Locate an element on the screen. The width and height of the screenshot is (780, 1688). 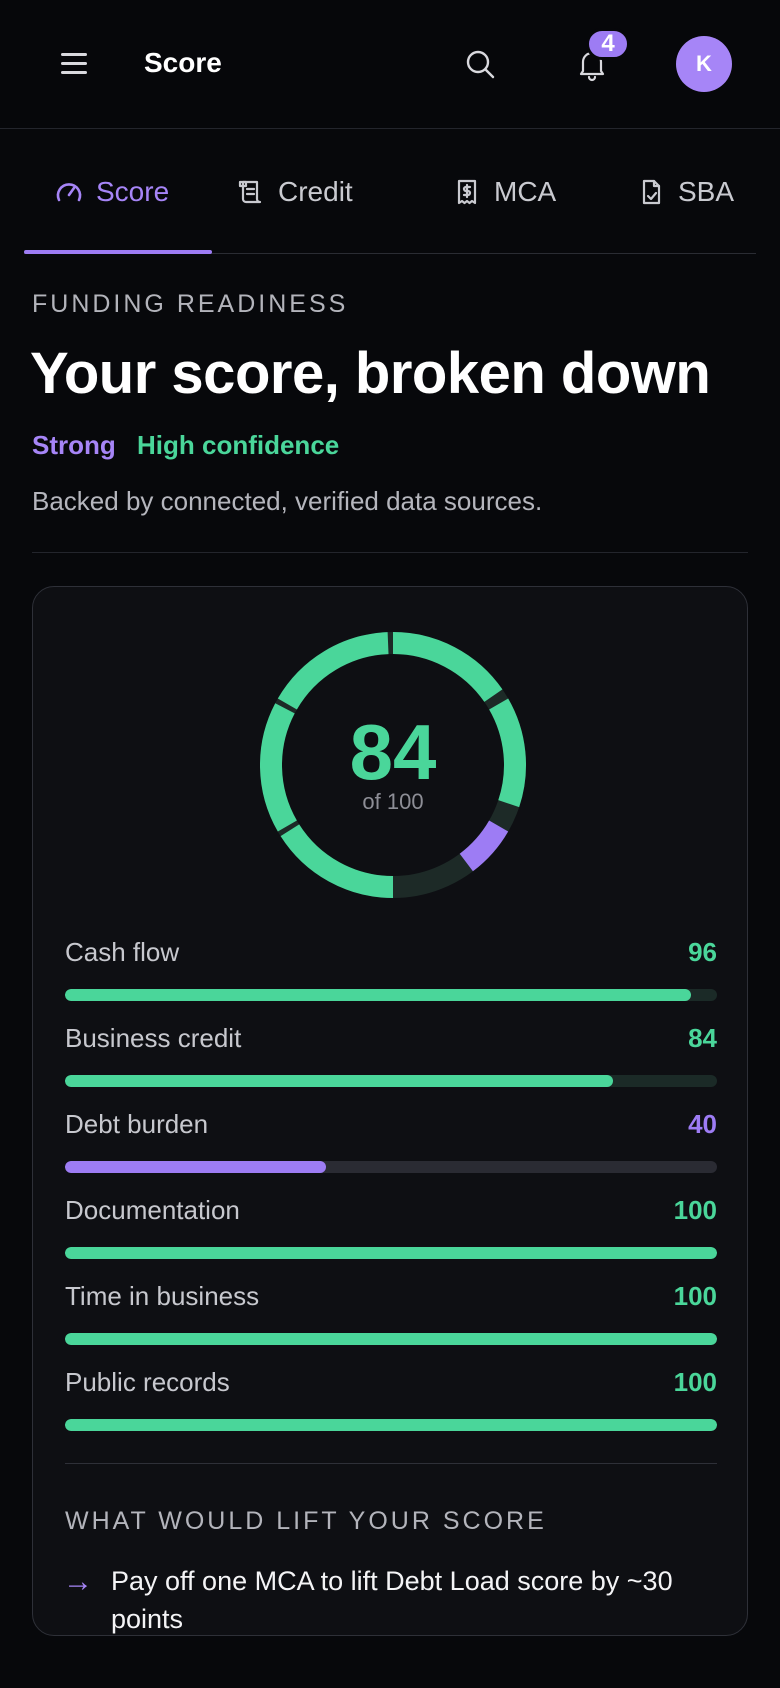
menu-icon is located at coordinates (75, 64).